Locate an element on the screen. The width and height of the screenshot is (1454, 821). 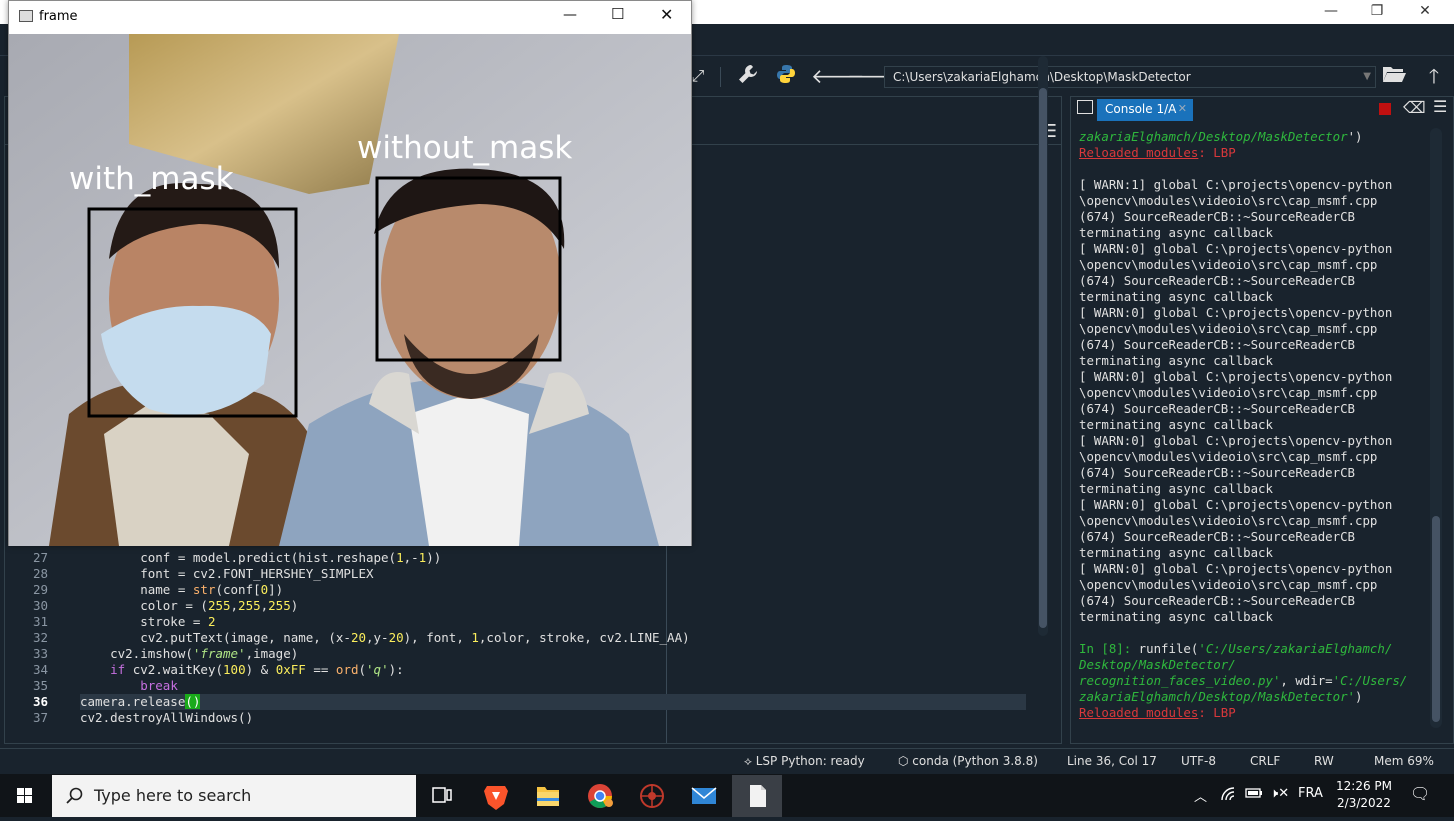
close-icon: ✕ is located at coordinates (1182, 109).